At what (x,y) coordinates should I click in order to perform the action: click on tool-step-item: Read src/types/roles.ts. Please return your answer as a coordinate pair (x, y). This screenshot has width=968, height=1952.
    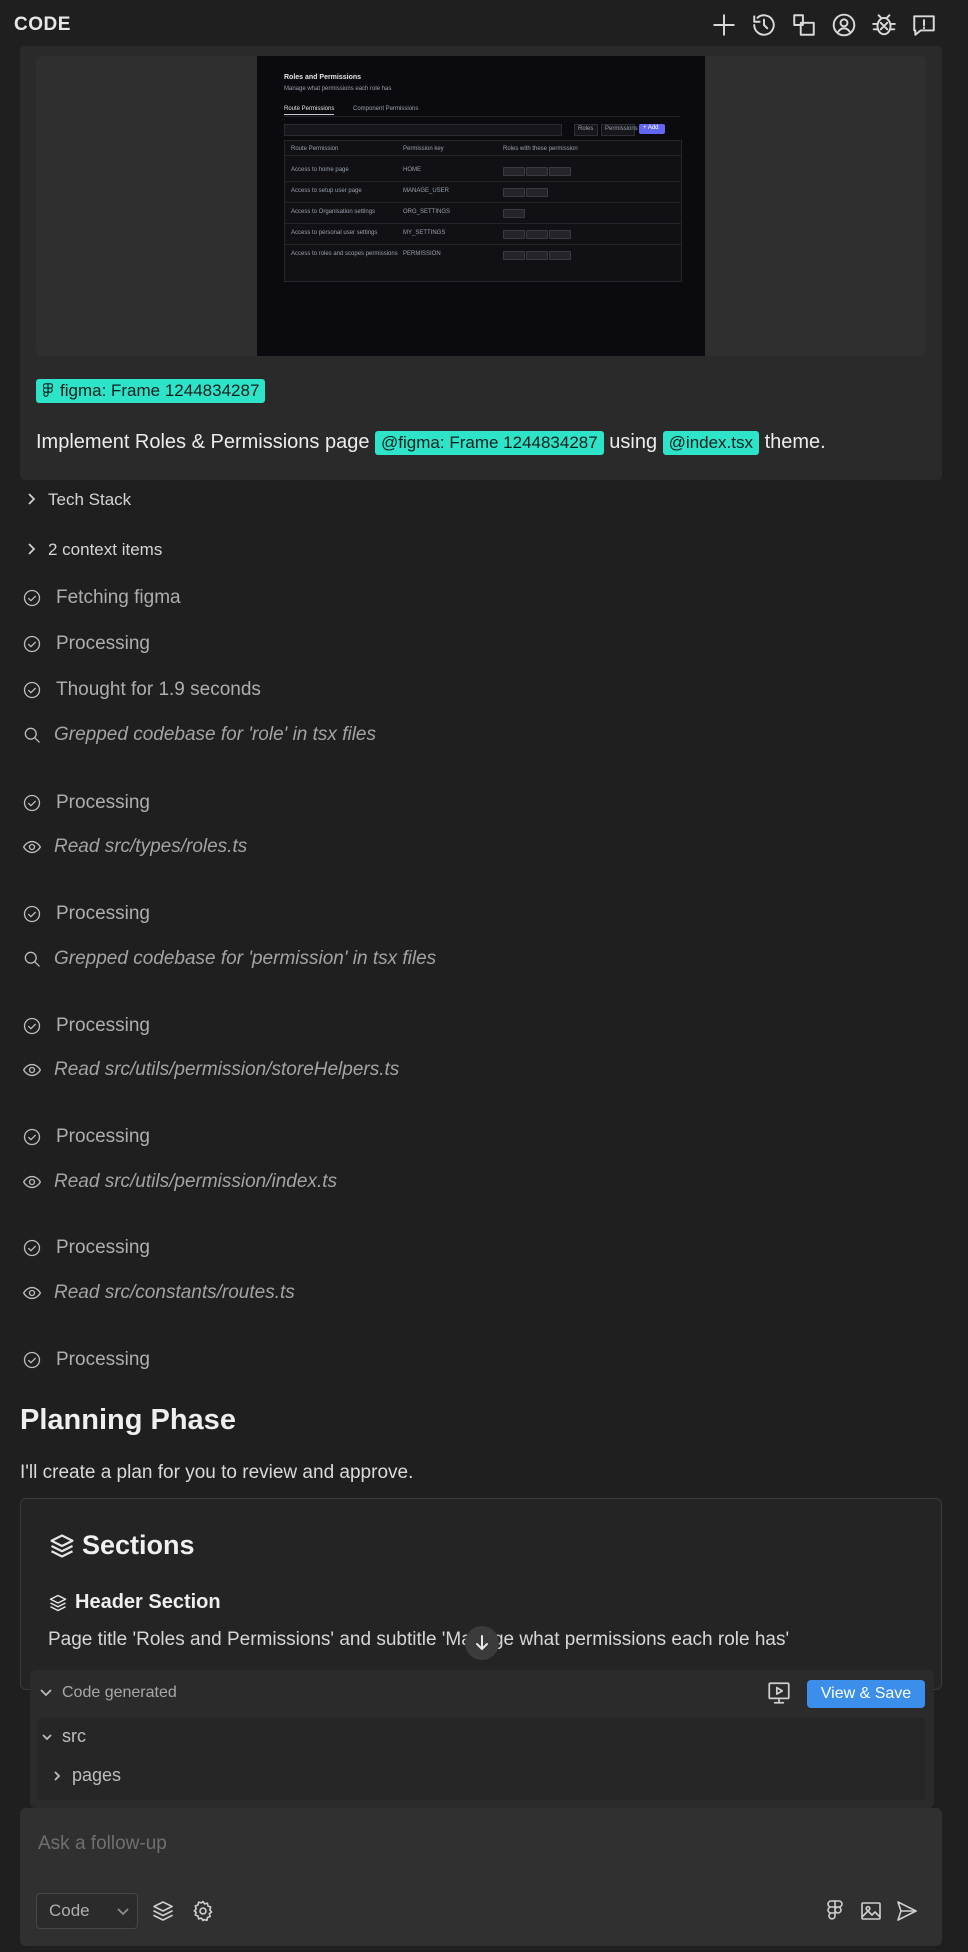
    Looking at the image, I should click on (134, 847).